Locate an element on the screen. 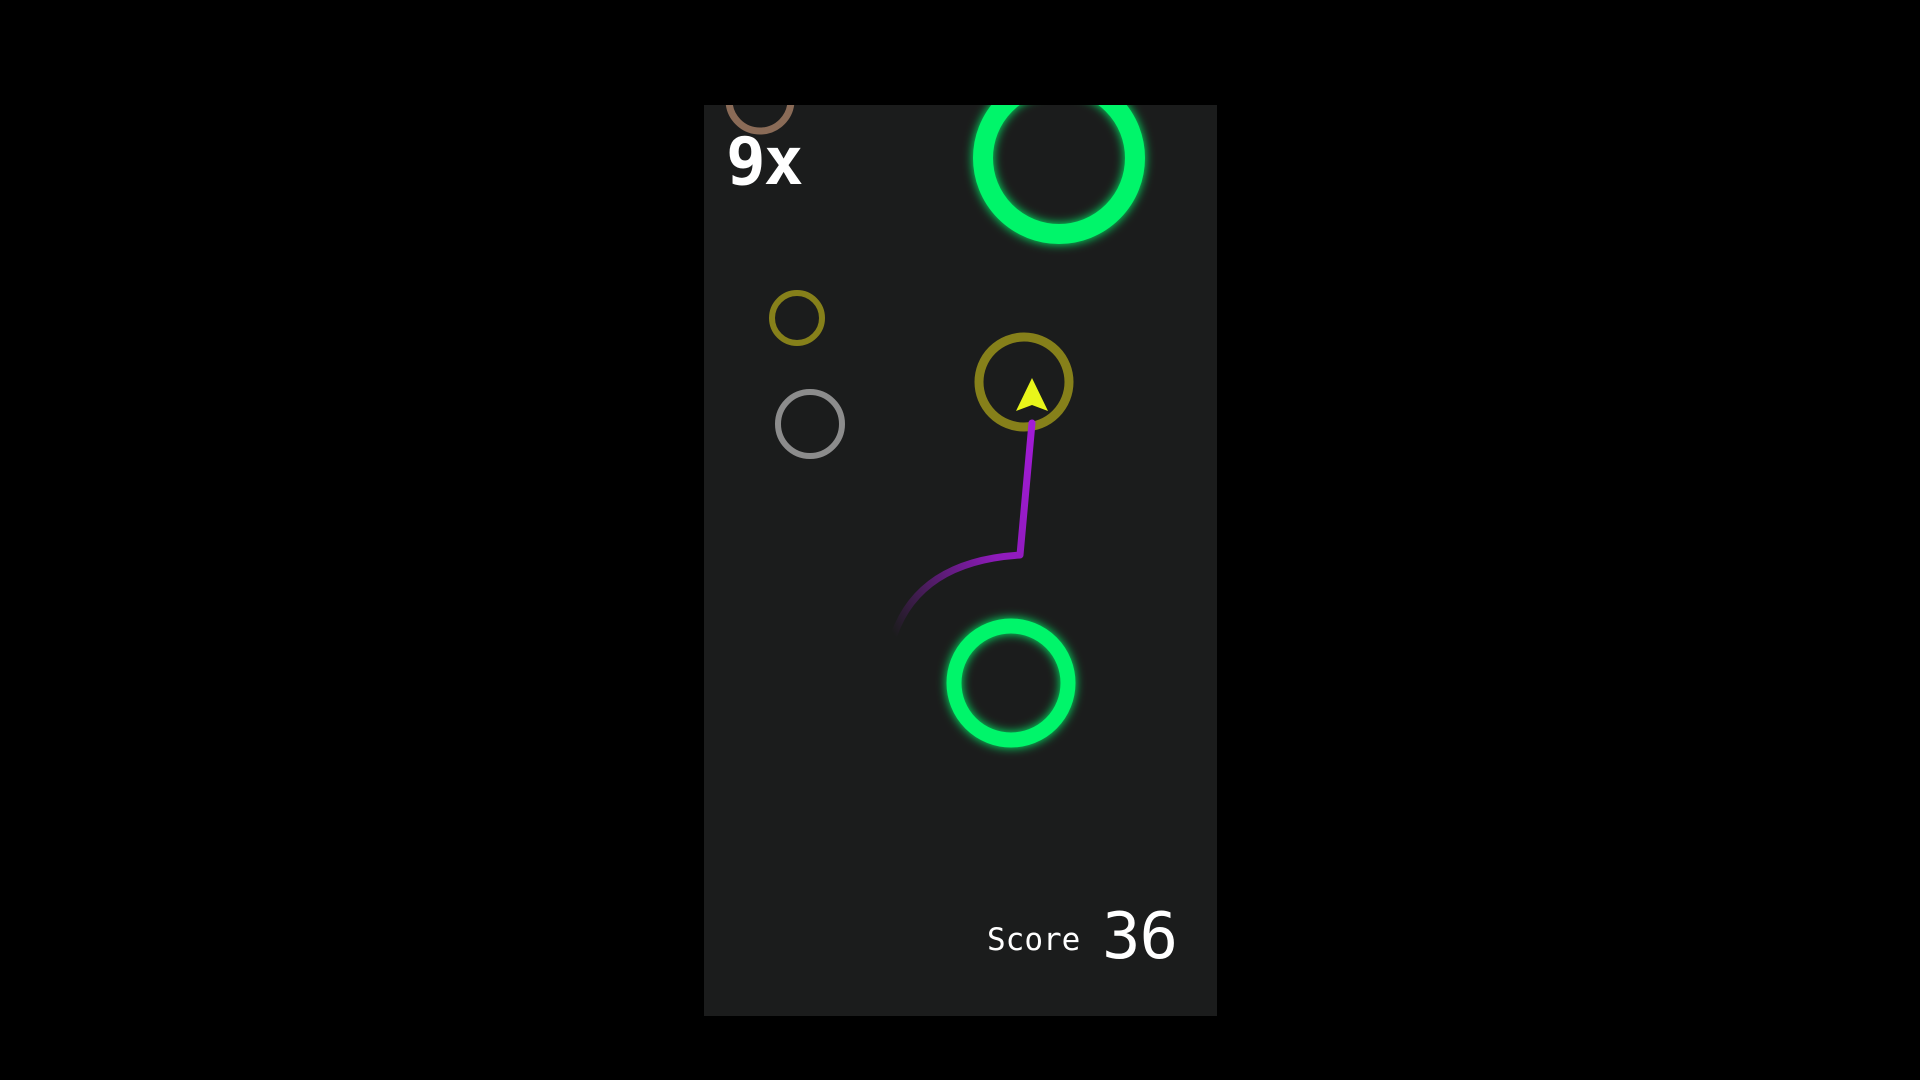 This screenshot has height=1080, width=1920. score-value: 36 is located at coordinates (1140, 937).